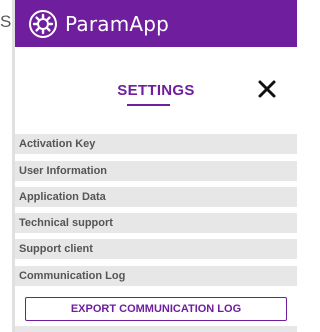  I want to click on bottom-band, so click(156, 329).